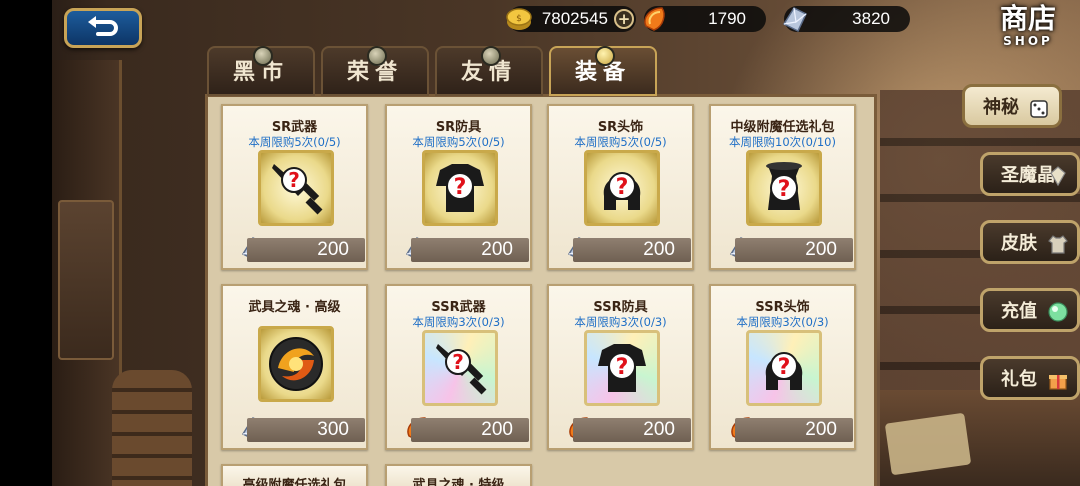  Describe the element at coordinates (1039, 109) in the screenshot. I see `dice-icon` at that location.